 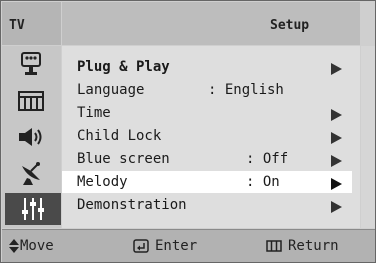 What do you see at coordinates (31, 101) in the screenshot?
I see `film-icon` at bounding box center [31, 101].